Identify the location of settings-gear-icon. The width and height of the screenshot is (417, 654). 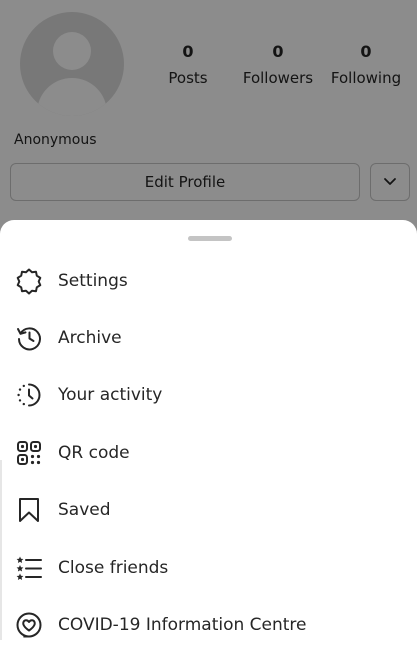
(29, 281).